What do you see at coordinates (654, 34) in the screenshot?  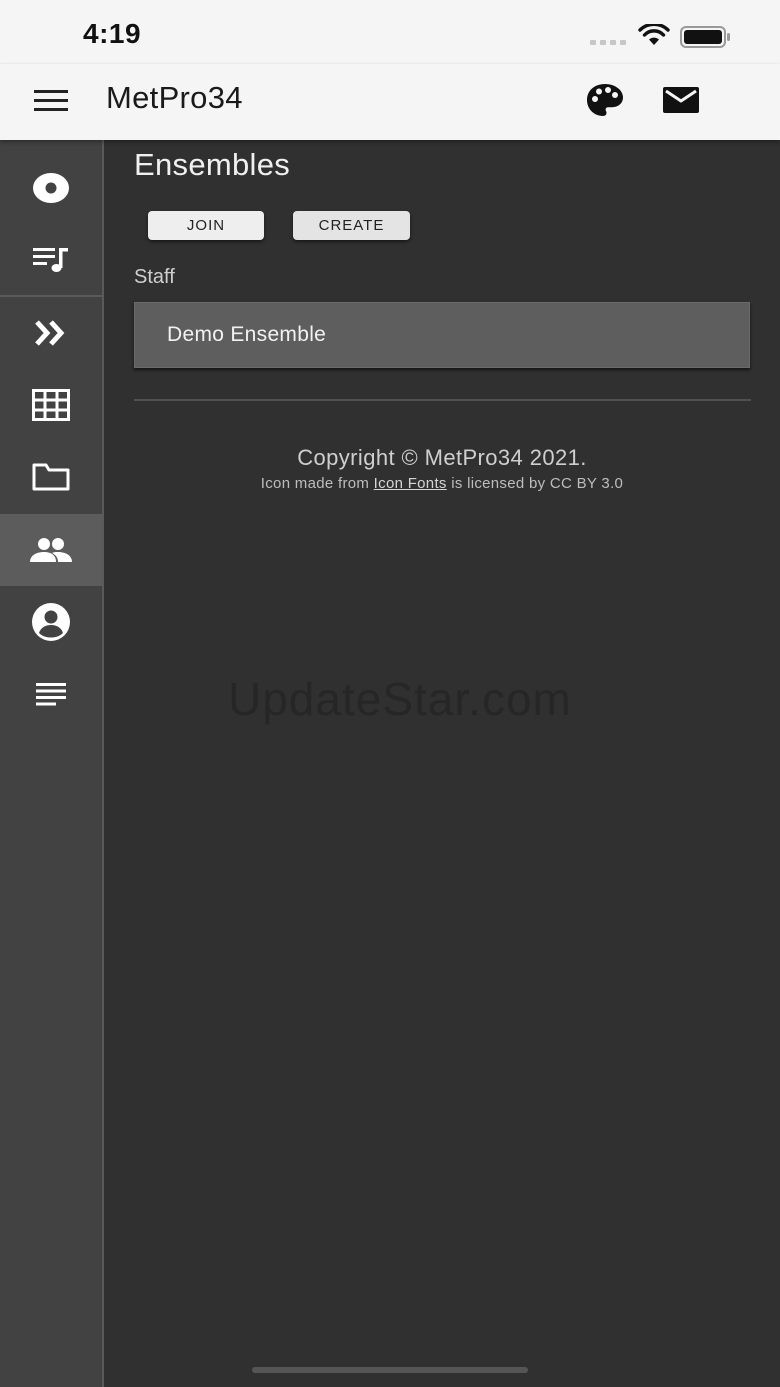 I see `wifi-icon` at bounding box center [654, 34].